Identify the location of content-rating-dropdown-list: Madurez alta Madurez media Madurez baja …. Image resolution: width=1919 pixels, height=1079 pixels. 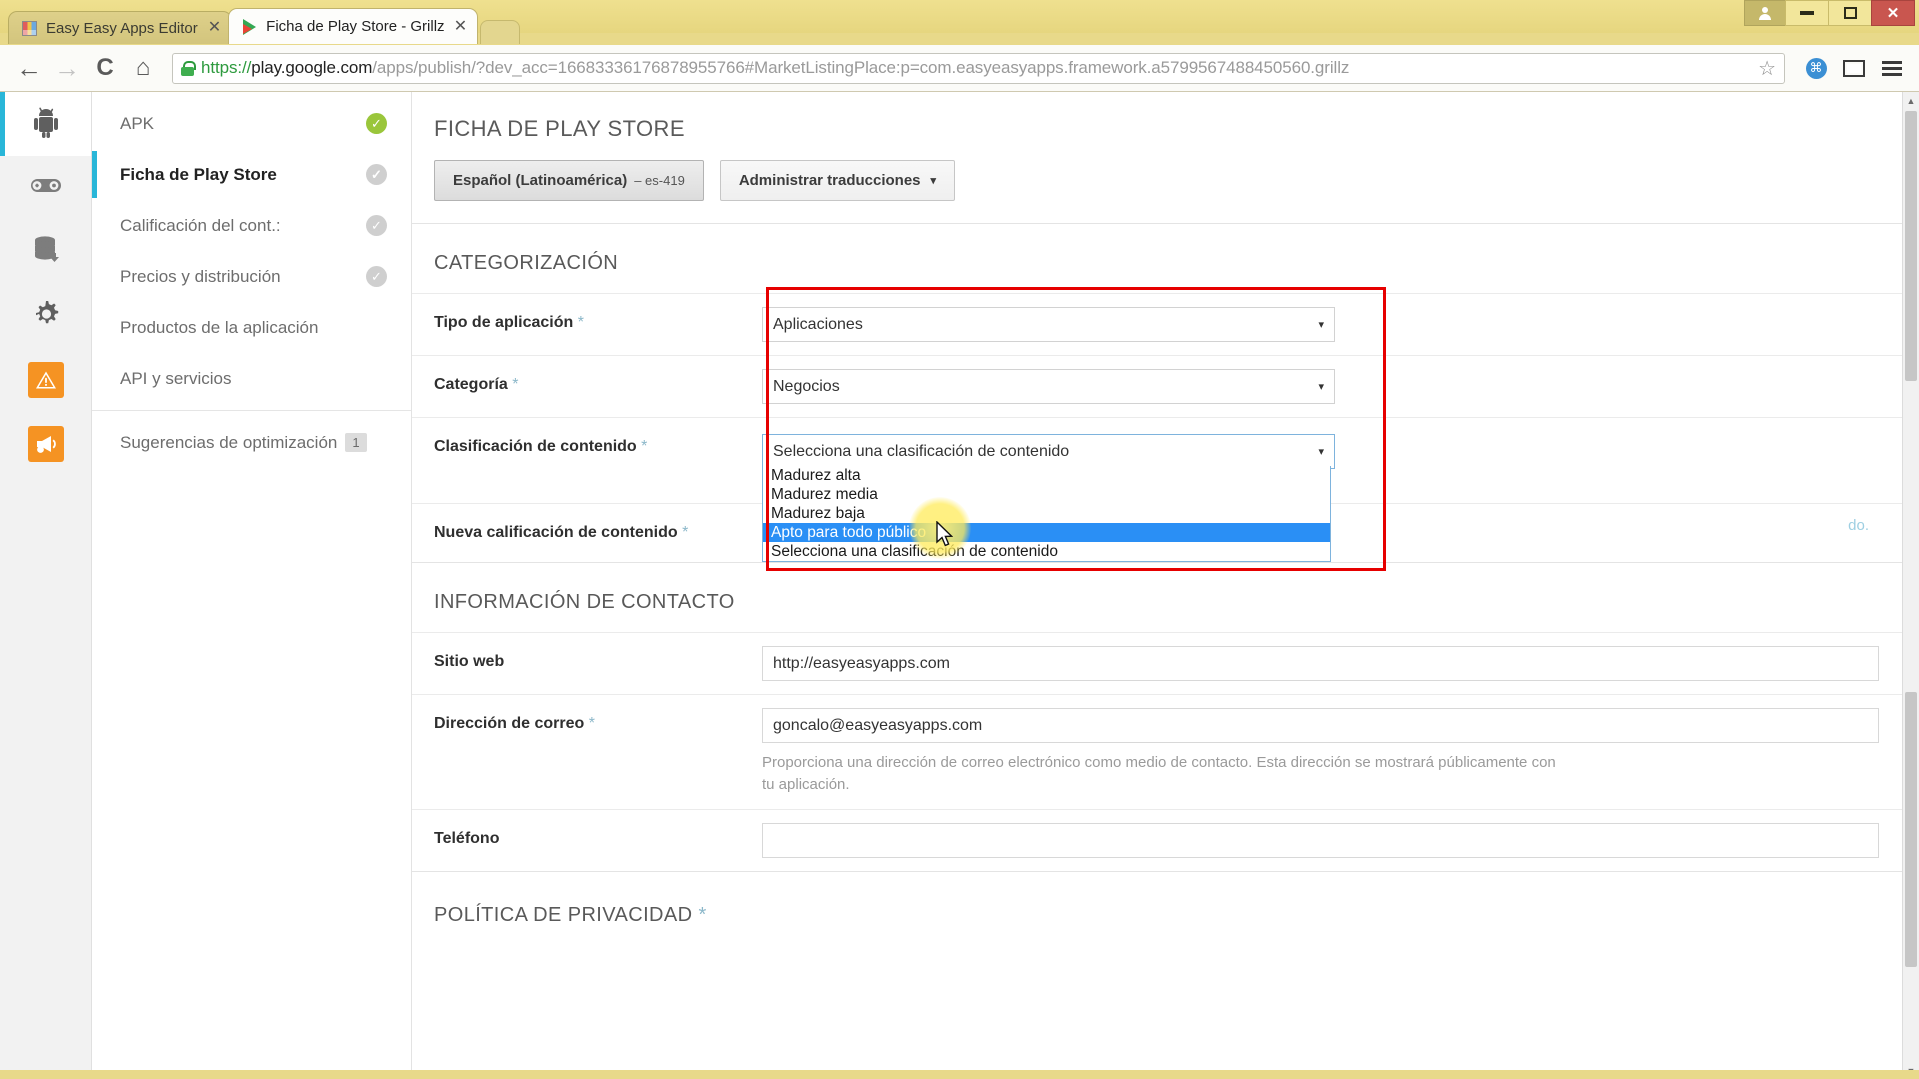
(1046, 514).